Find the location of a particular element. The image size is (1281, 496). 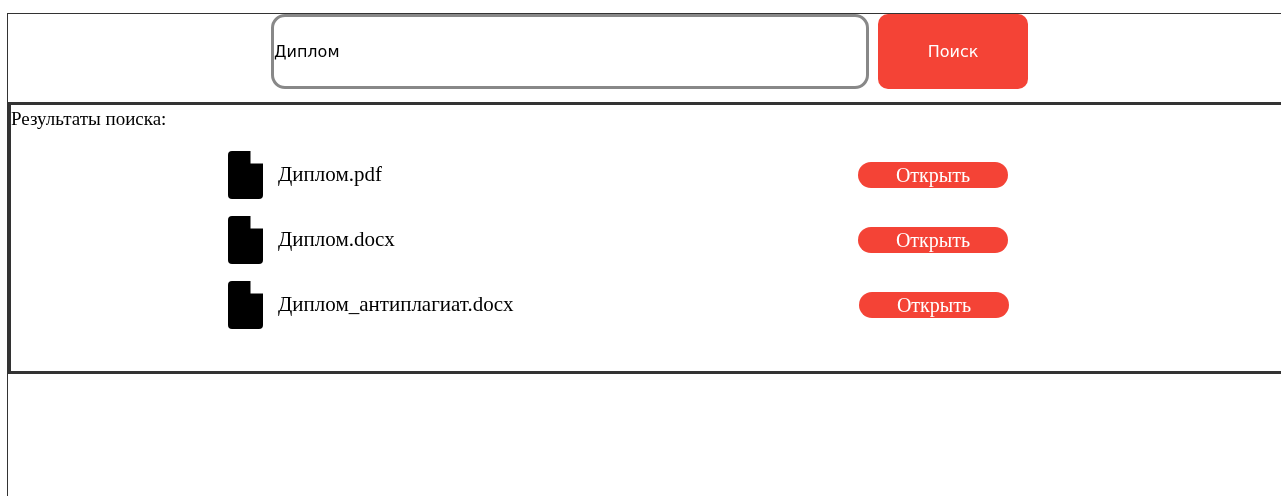

file-name: Диплом.pdf is located at coordinates (330, 175).